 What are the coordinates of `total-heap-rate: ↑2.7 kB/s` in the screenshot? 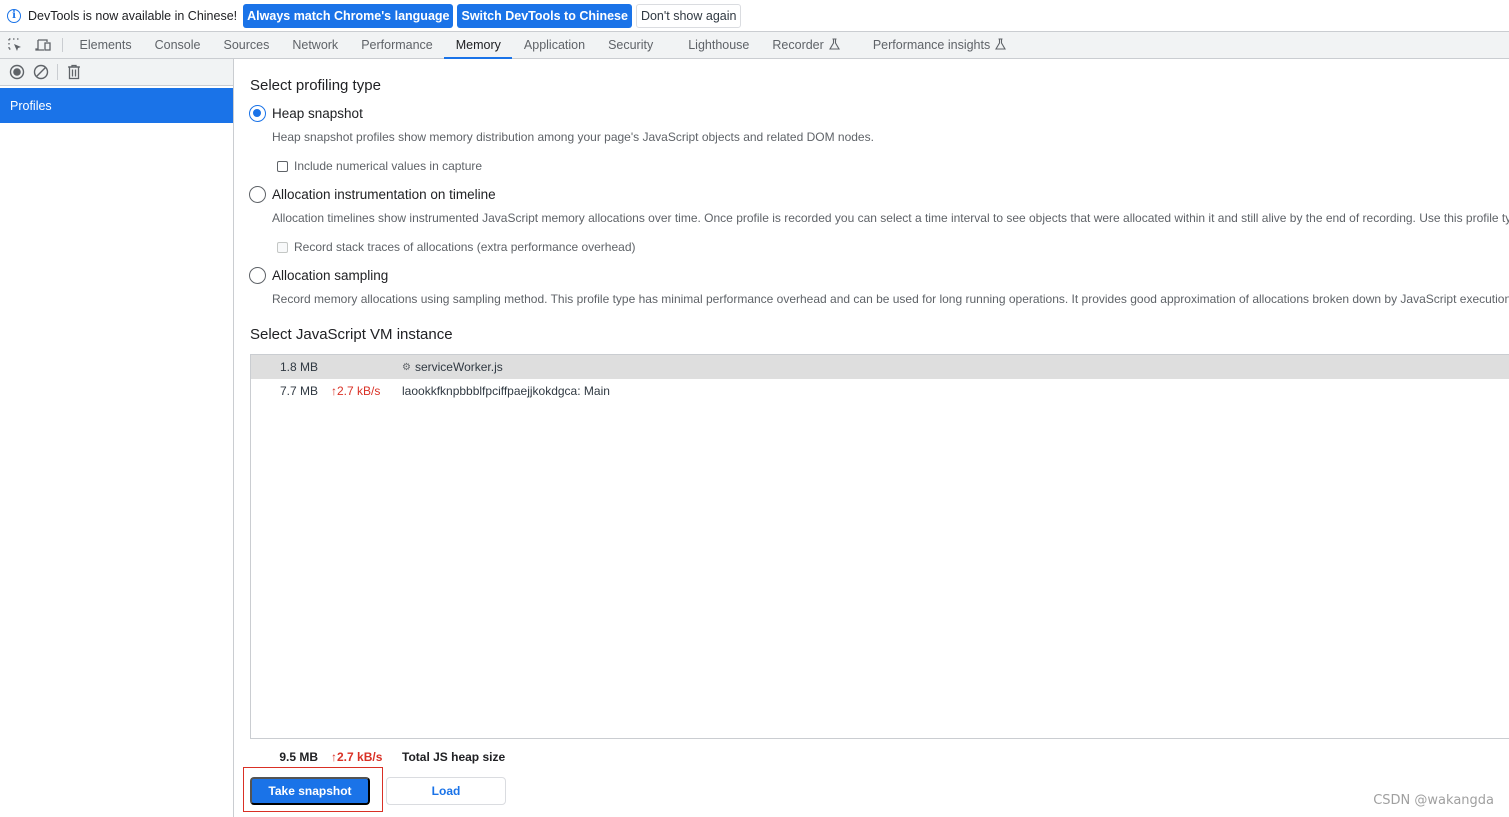 It's located at (357, 757).